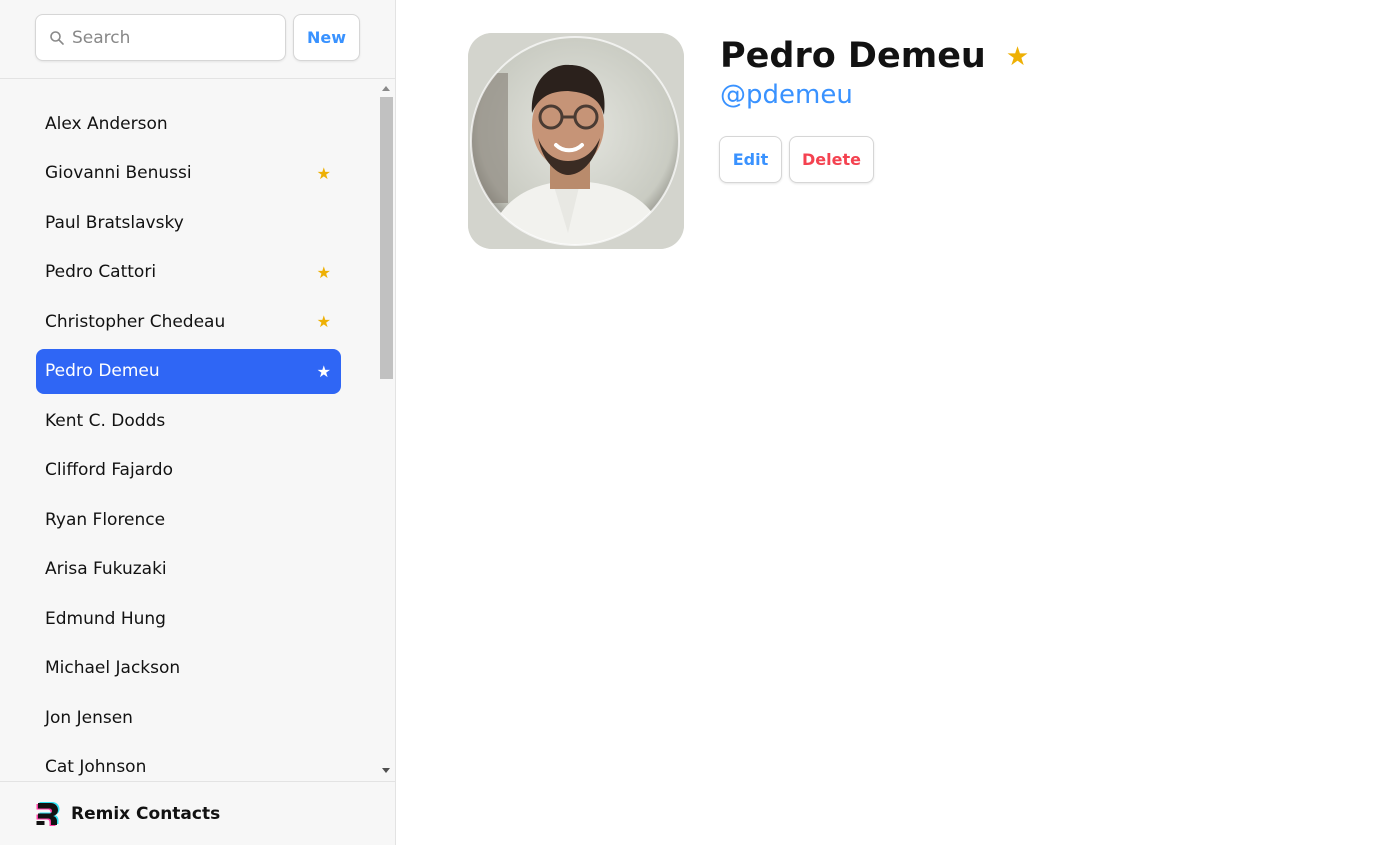  Describe the element at coordinates (188, 420) in the screenshot. I see `contact-list-item: Kent C. Dodds` at that location.